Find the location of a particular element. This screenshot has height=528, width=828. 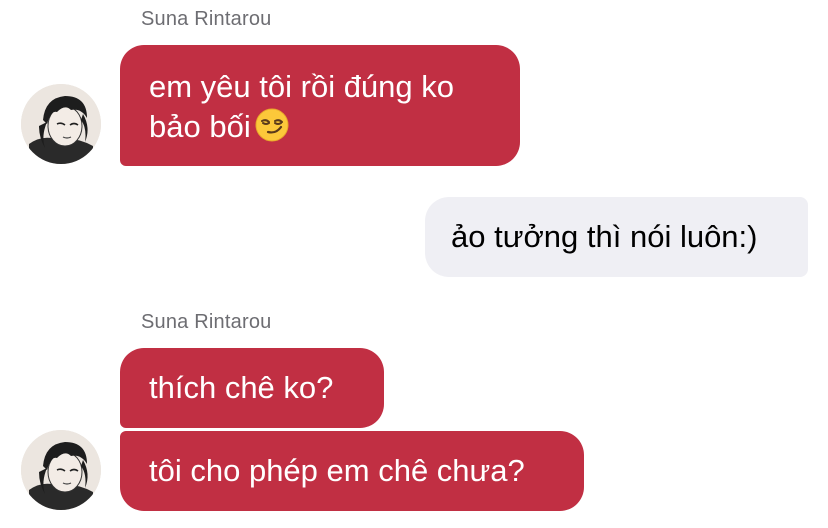

smirking-face-emoji-icon is located at coordinates (272, 125).